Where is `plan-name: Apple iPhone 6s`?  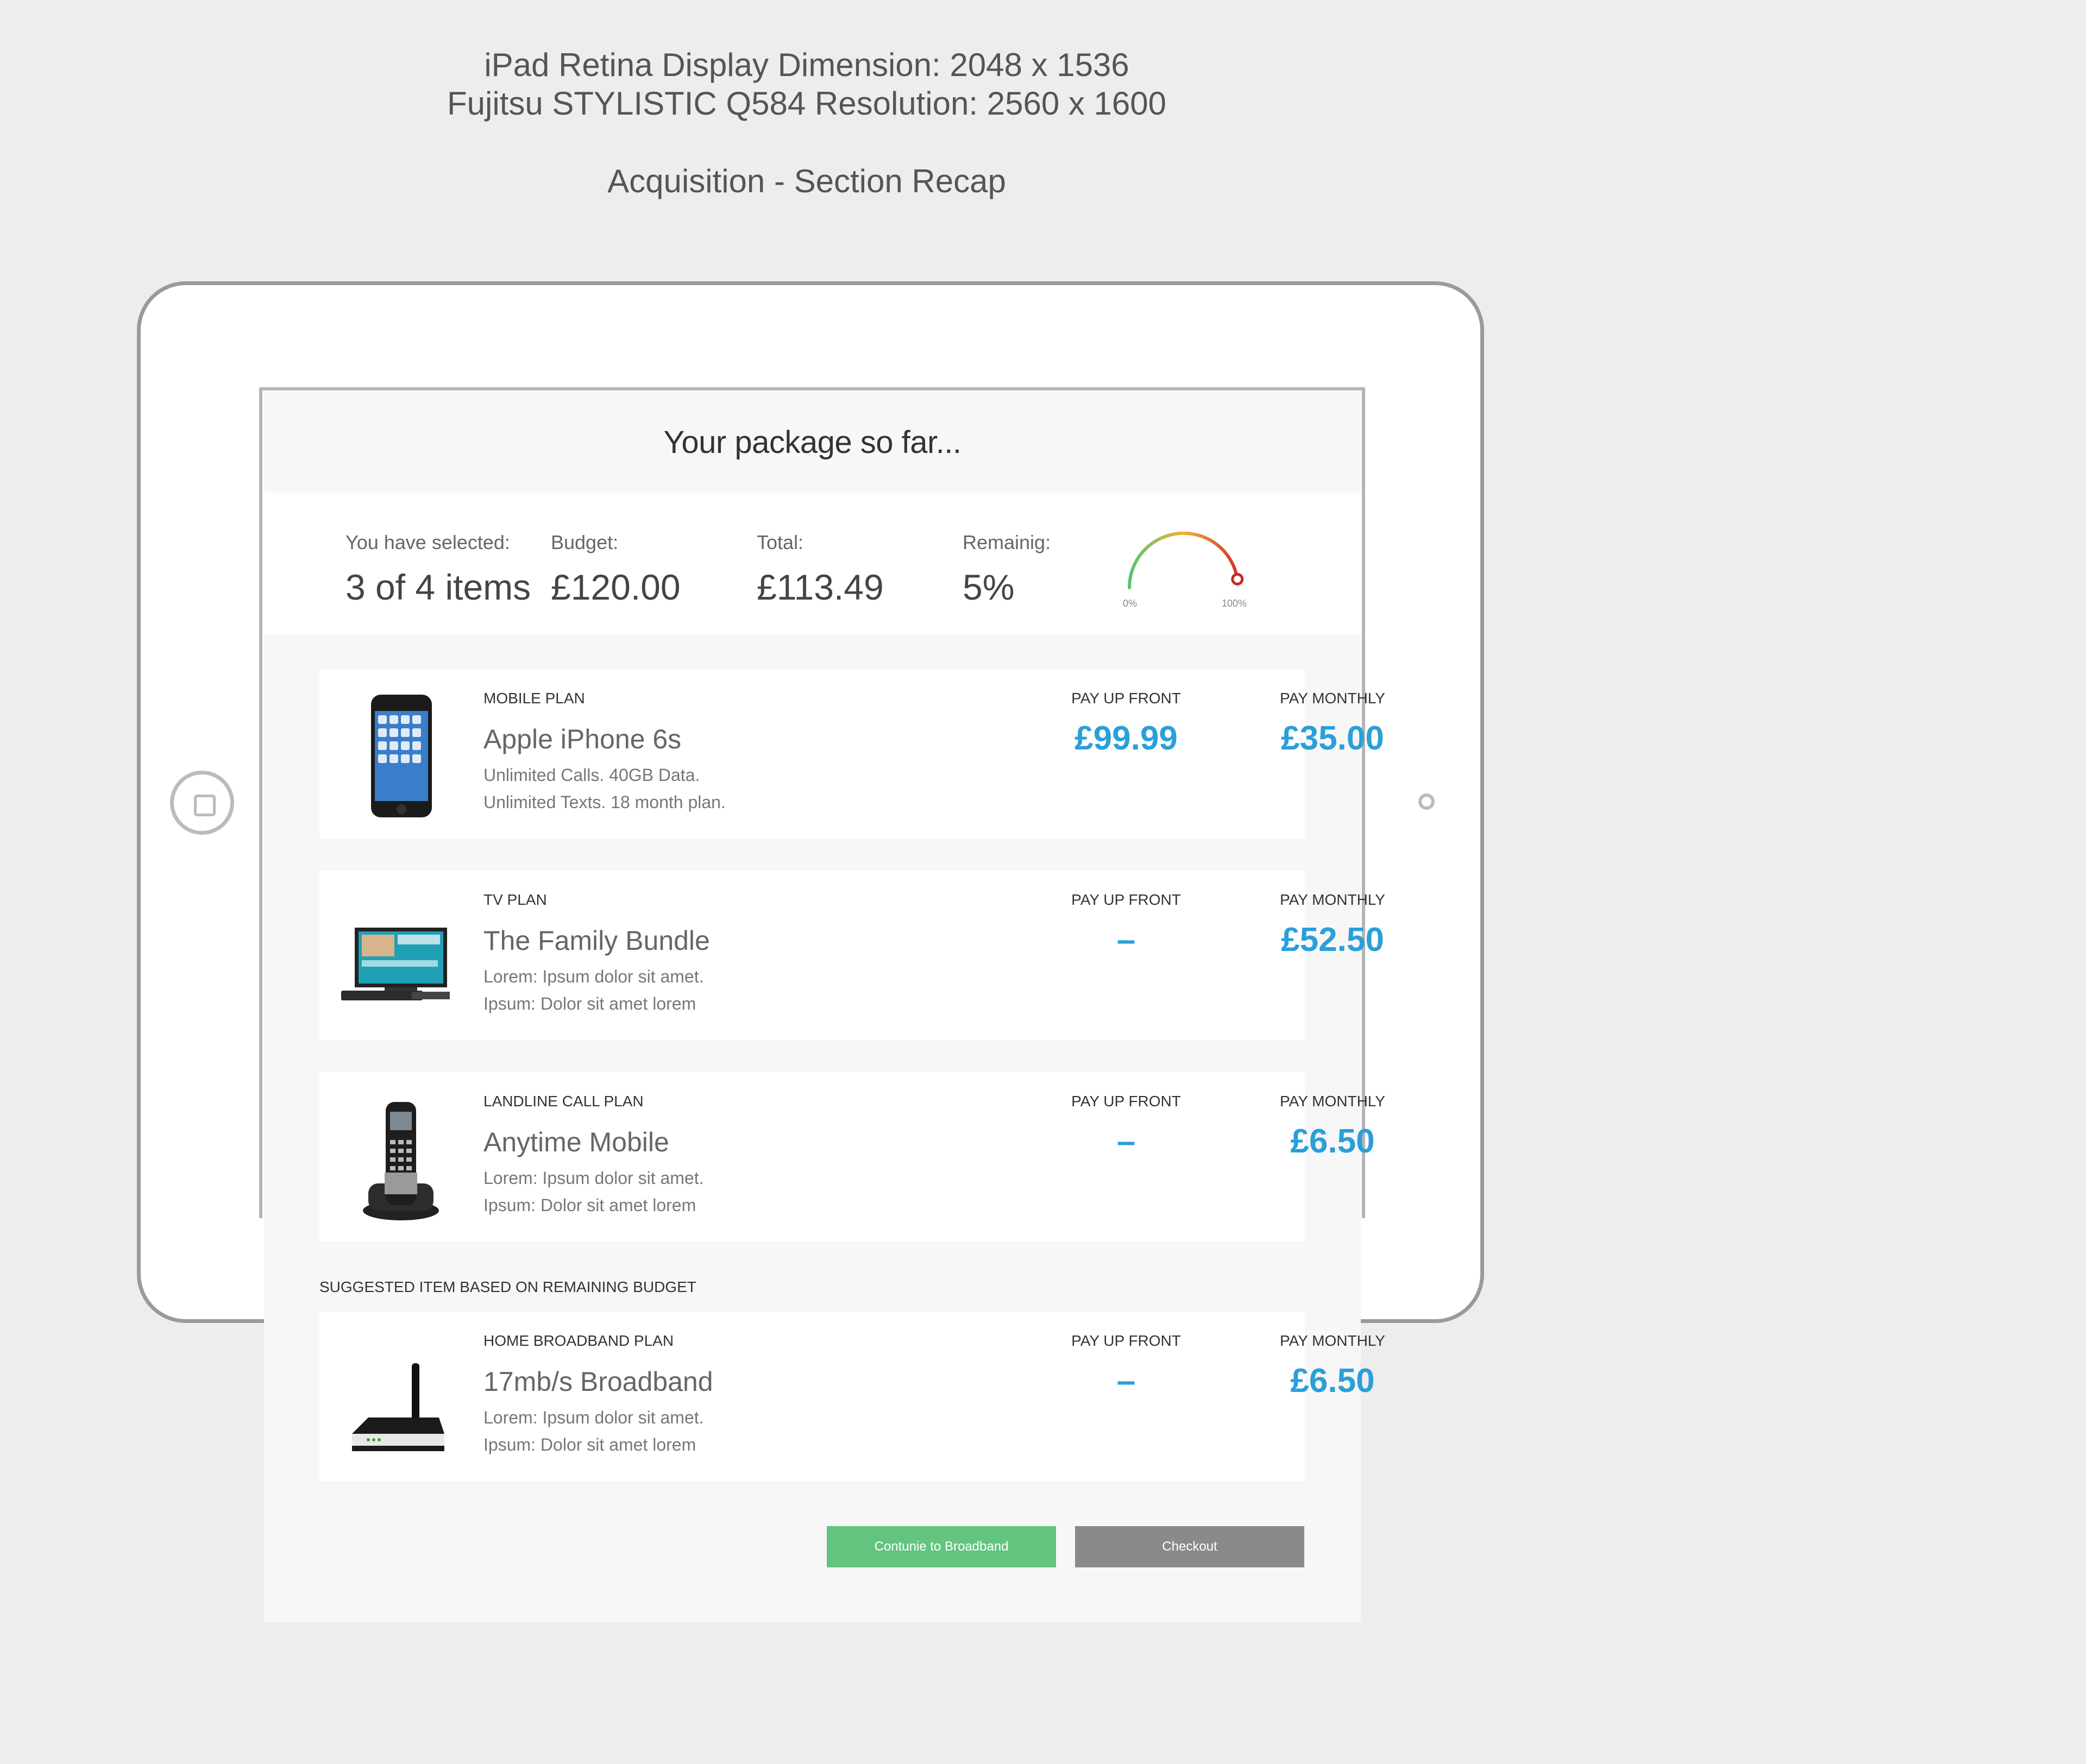
plan-name: Apple iPhone 6s is located at coordinates (582, 739).